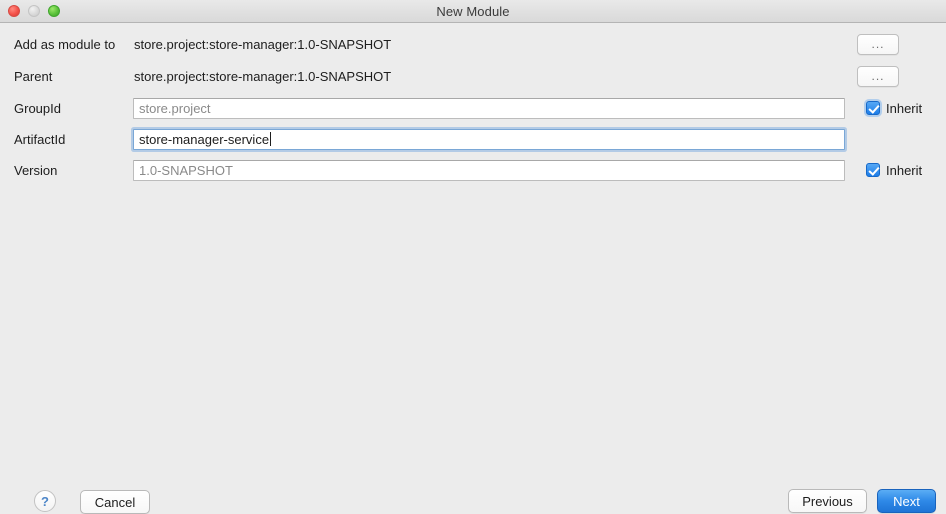 Image resolution: width=946 pixels, height=514 pixels. Describe the element at coordinates (45, 501) in the screenshot. I see `help-button: ?` at that location.